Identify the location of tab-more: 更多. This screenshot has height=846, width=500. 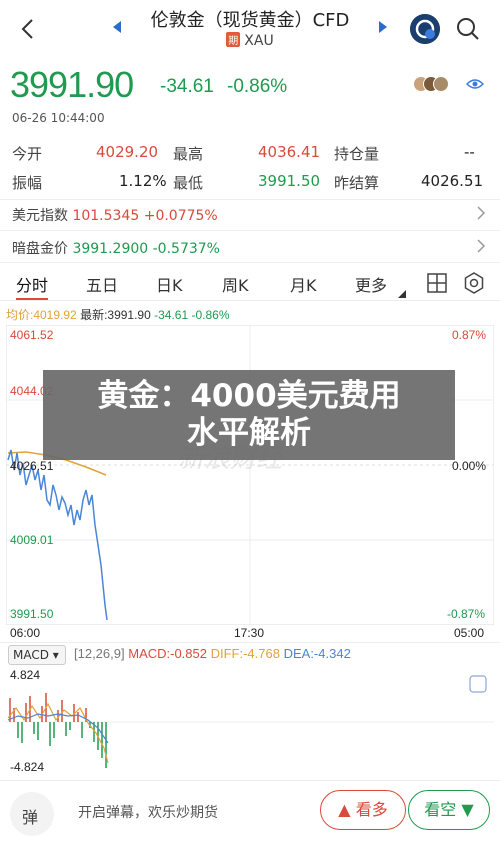
(371, 284).